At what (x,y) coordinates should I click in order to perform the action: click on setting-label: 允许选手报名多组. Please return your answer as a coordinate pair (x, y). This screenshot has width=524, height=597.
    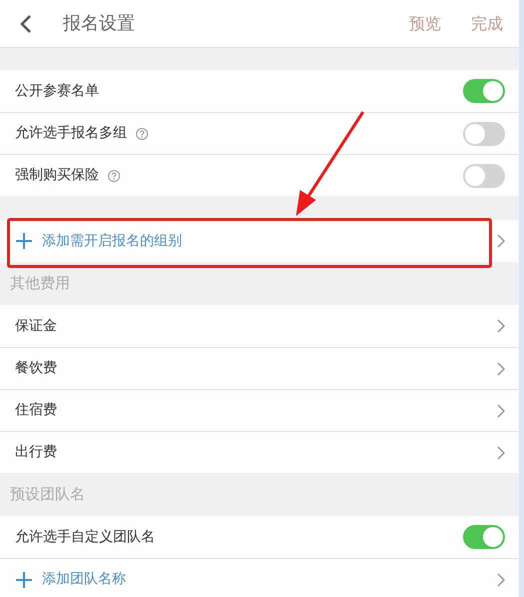
    Looking at the image, I should click on (71, 133).